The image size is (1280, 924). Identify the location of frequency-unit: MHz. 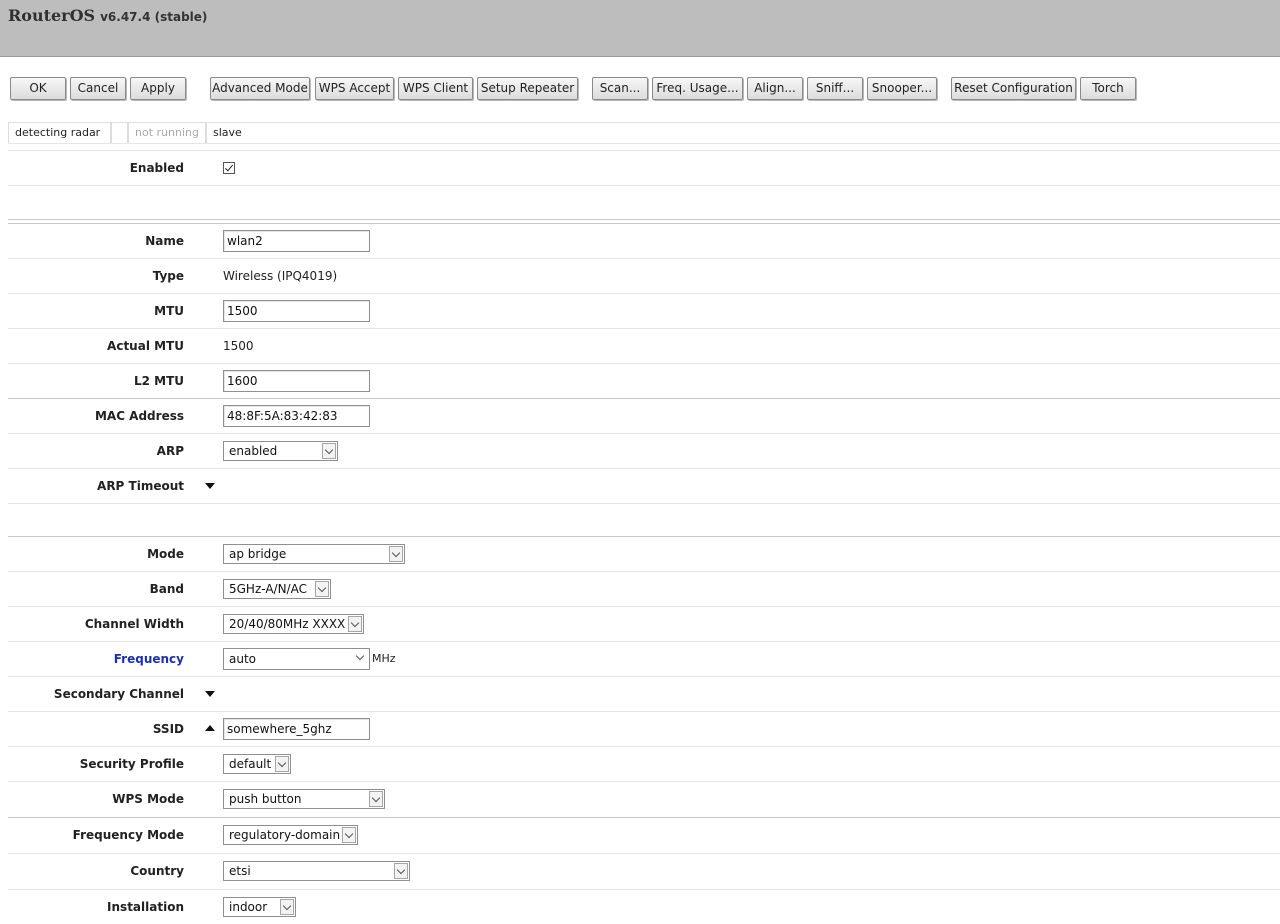
(384, 658).